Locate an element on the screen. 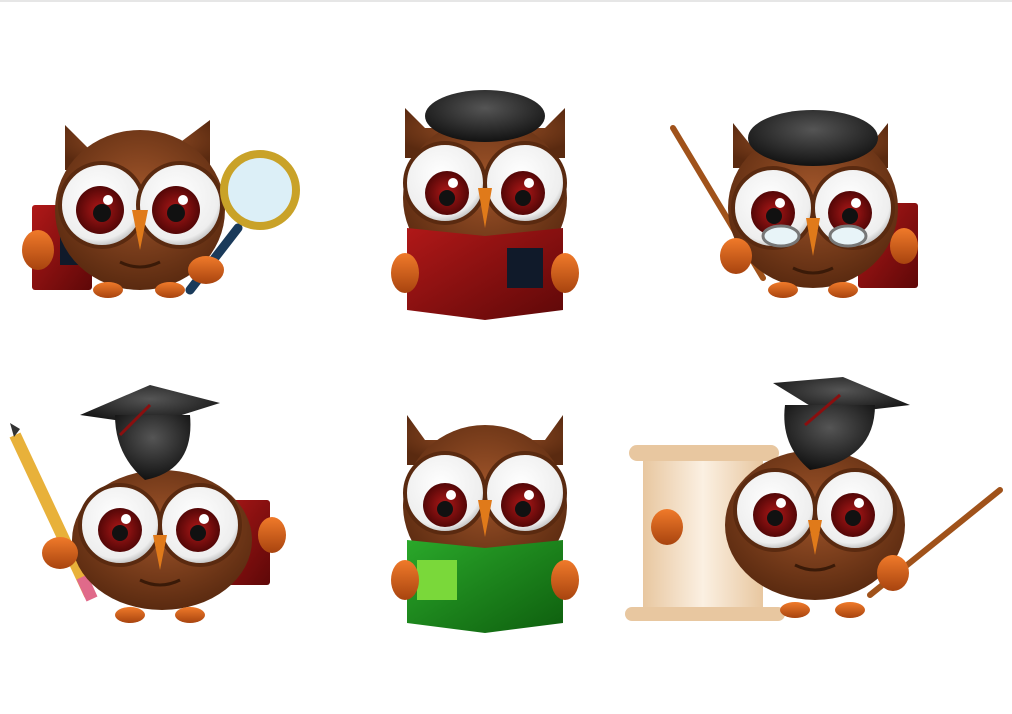 This screenshot has width=1012, height=714. owl-teacher-glasses is located at coordinates (803, 208).